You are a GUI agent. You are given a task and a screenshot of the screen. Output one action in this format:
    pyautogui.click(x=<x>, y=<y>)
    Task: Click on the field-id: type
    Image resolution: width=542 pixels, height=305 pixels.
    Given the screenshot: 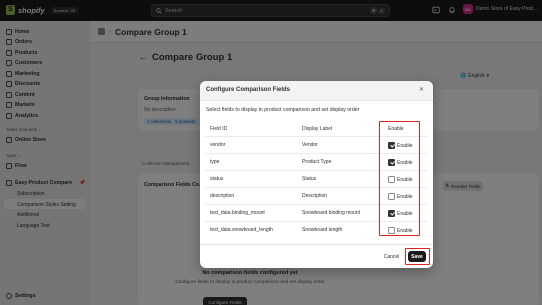 What is the action you would take?
    pyautogui.click(x=215, y=162)
    